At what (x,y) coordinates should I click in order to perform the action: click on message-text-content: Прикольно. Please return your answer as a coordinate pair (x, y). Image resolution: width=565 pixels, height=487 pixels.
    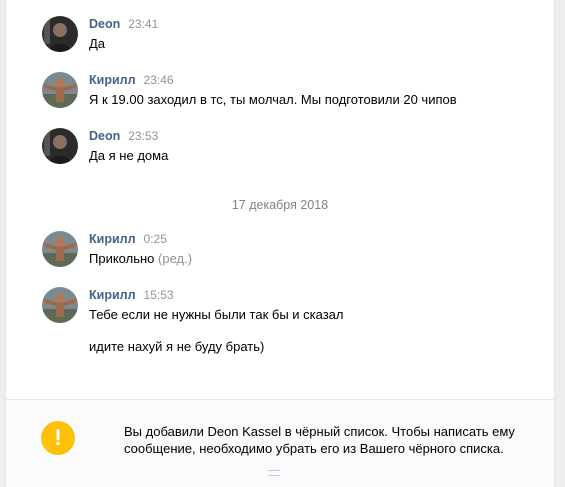
    Looking at the image, I should click on (122, 258).